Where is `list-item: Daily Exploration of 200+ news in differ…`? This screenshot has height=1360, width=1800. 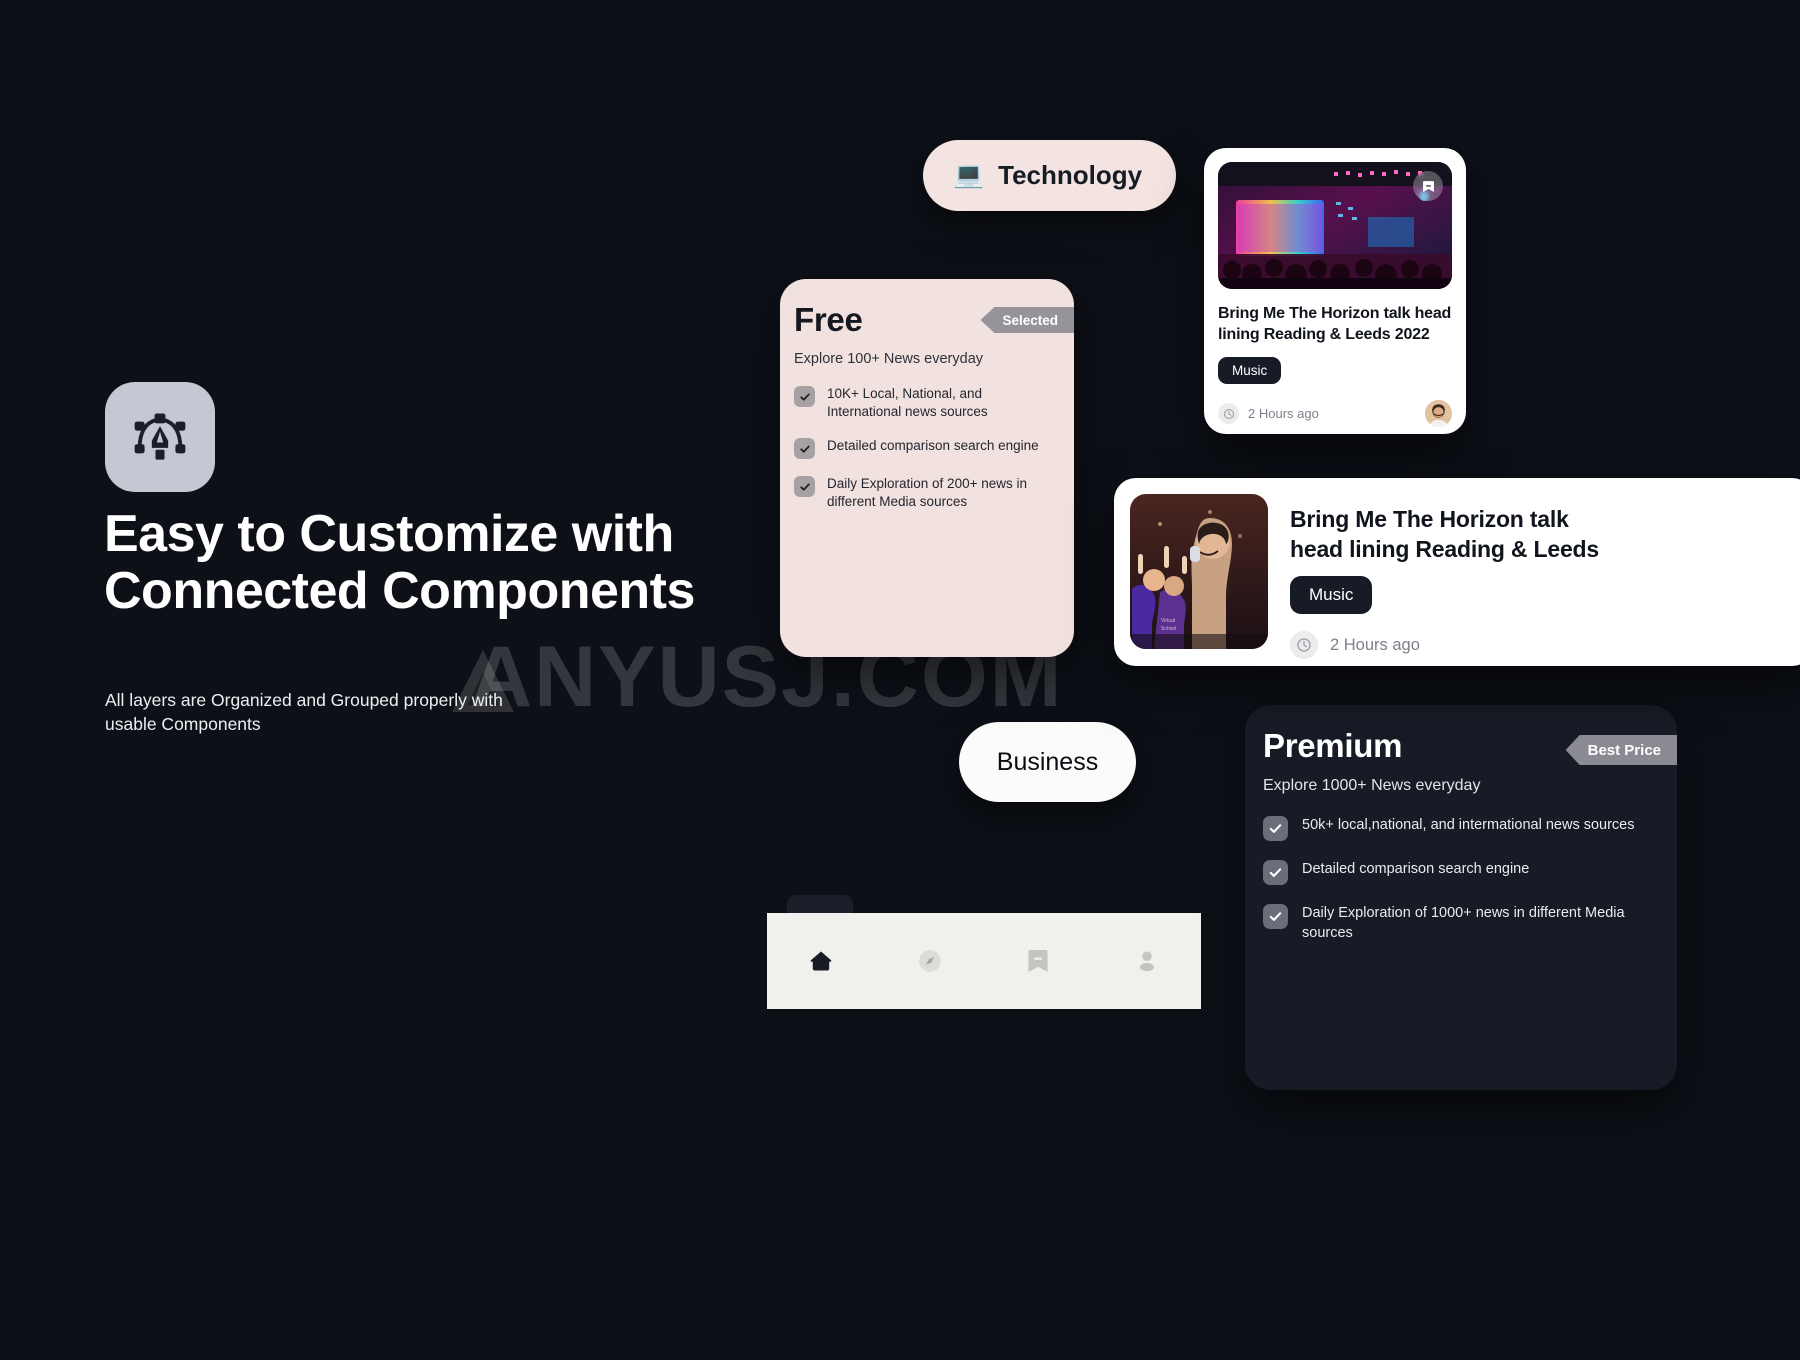 list-item: Daily Exploration of 200+ news in differ… is located at coordinates (927, 493).